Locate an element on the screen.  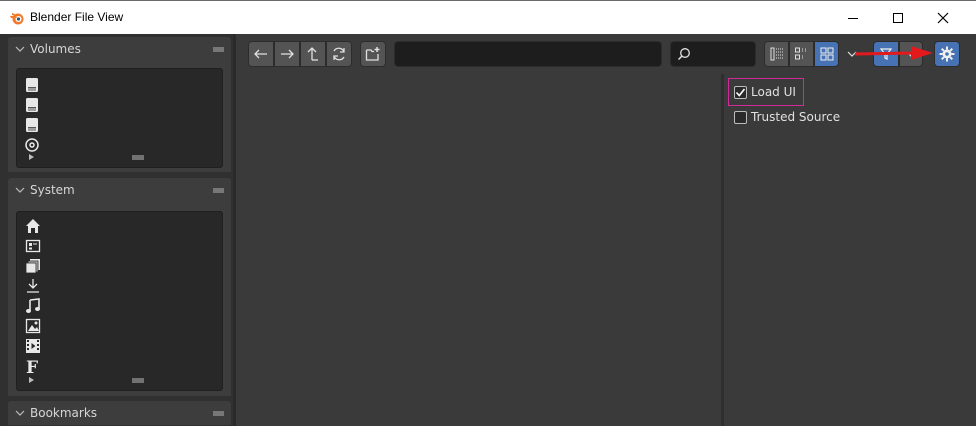
refresh-icon is located at coordinates (339, 54).